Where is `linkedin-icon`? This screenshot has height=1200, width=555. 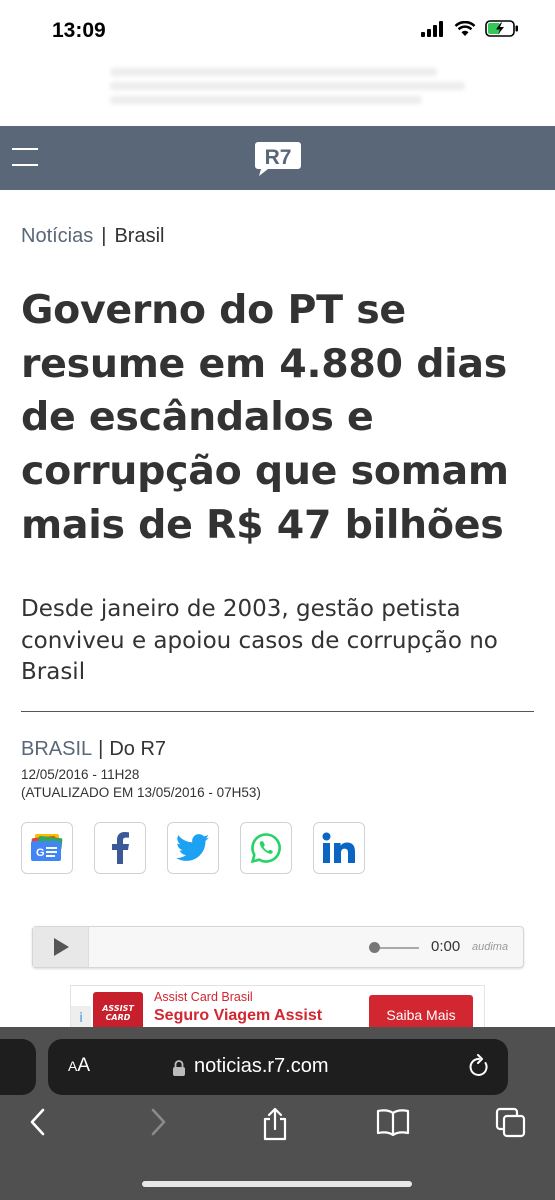
linkedin-icon is located at coordinates (338, 847).